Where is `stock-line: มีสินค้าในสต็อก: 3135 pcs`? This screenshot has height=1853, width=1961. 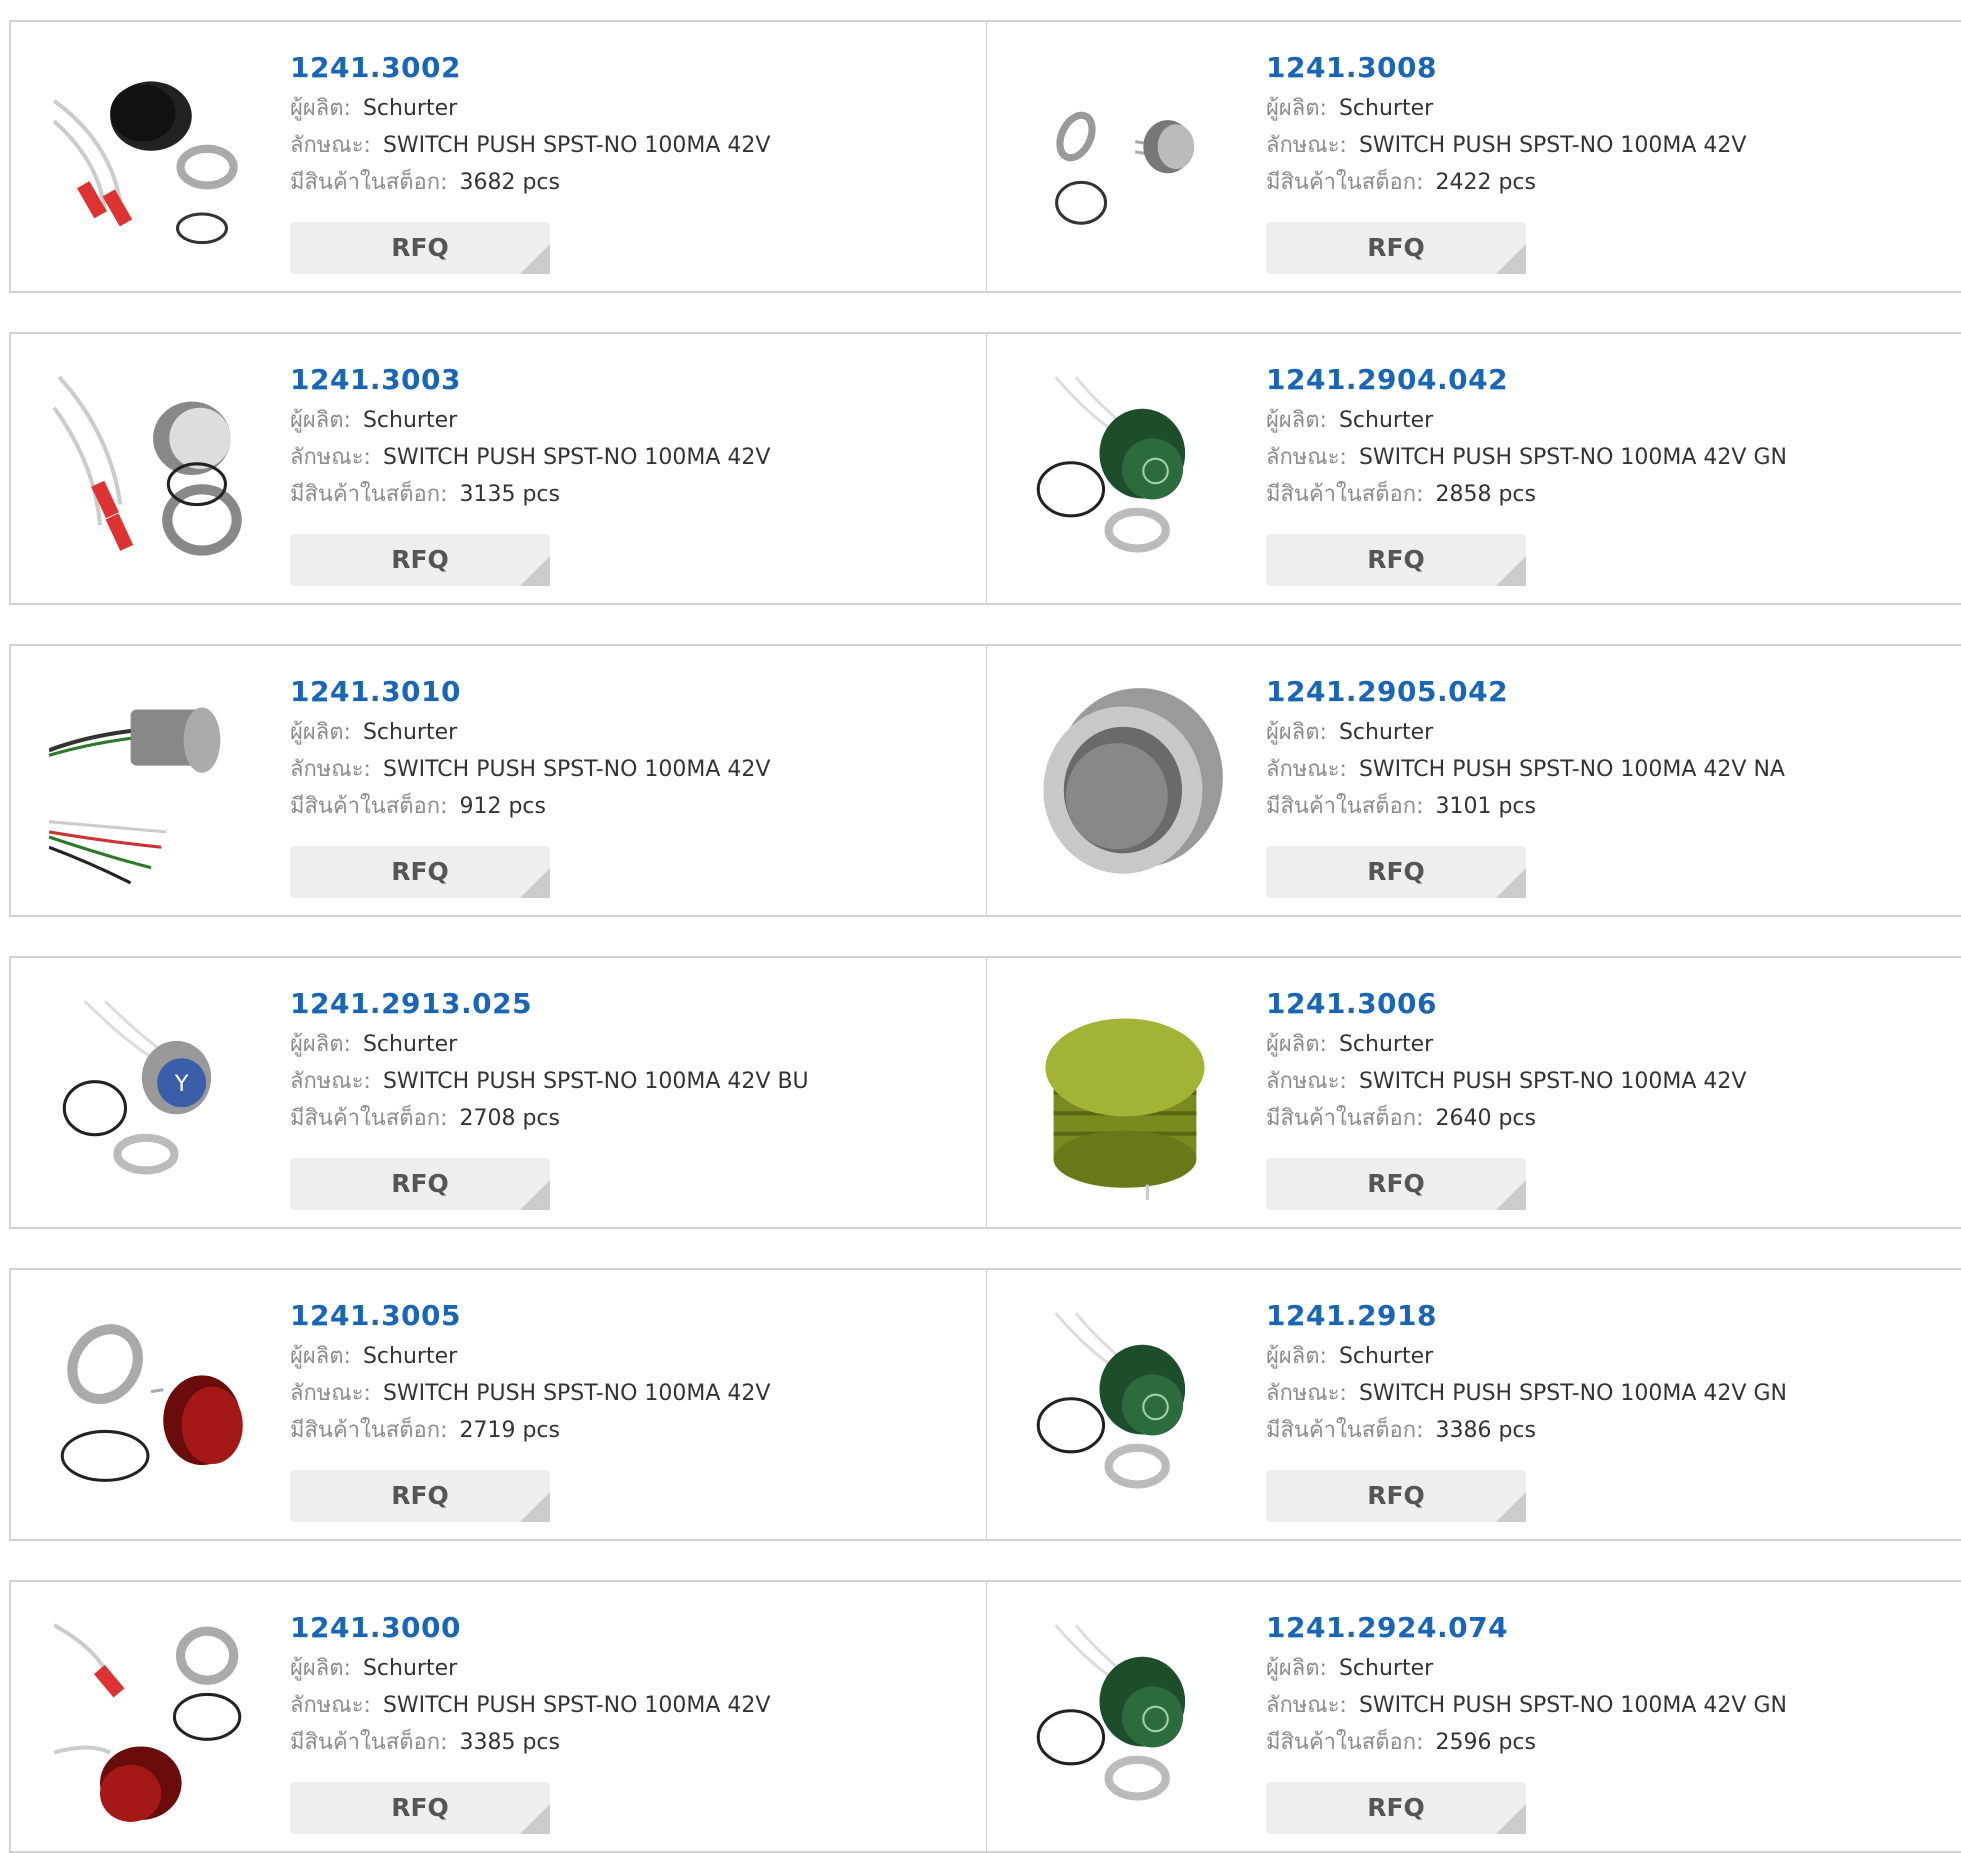
stock-line: มีสินค้าในสต็อก: 3135 pcs is located at coordinates (620, 494).